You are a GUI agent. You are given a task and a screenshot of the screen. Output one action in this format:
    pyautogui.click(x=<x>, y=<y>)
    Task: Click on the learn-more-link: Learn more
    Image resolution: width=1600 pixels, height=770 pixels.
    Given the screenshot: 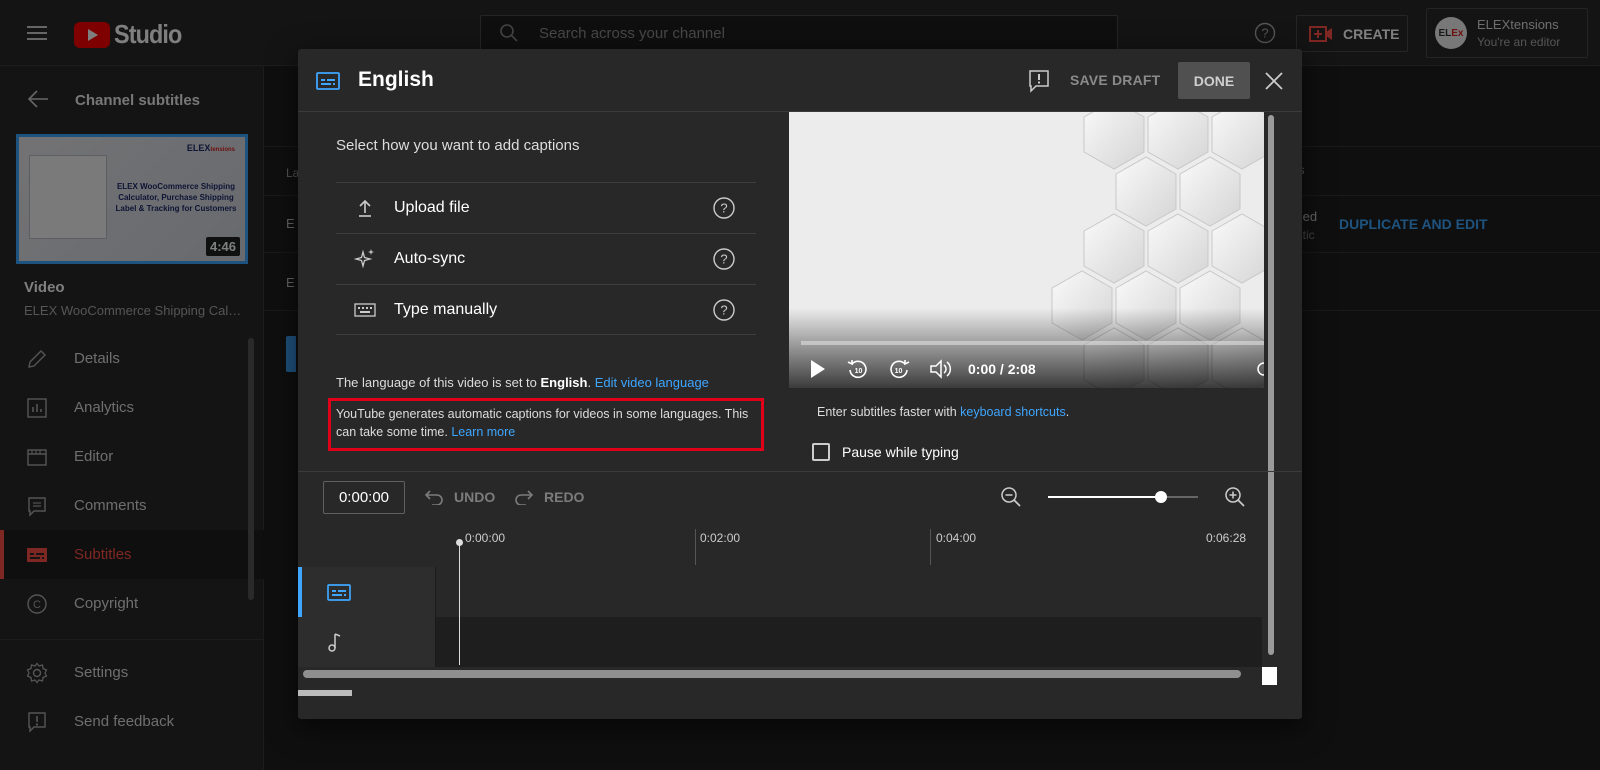 What is the action you would take?
    pyautogui.click(x=483, y=432)
    